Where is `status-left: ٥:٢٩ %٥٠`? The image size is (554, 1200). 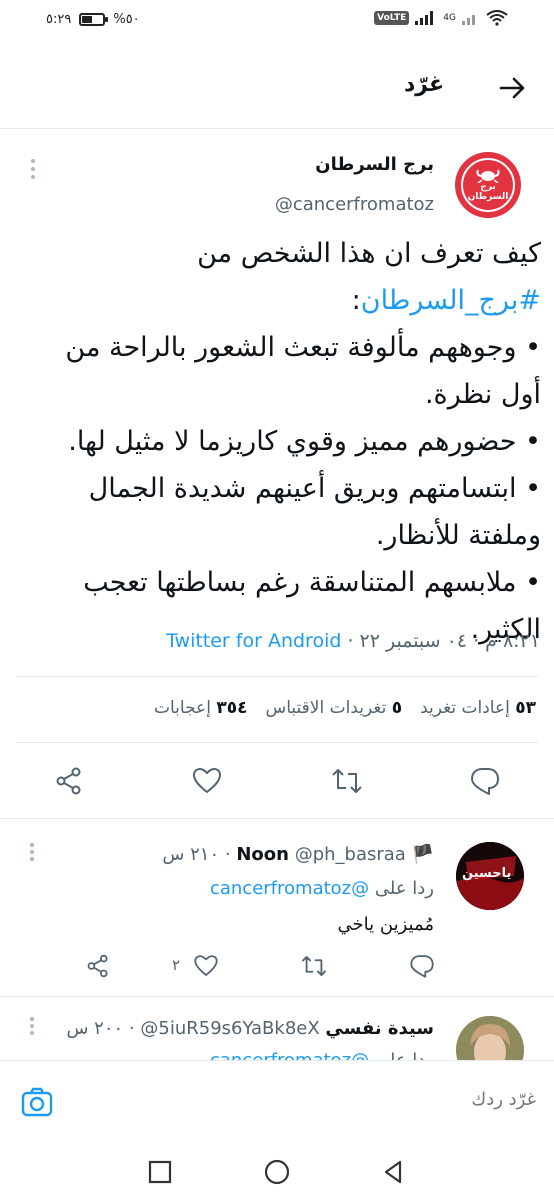
status-left: ٥:٢٩ %٥٠ is located at coordinates (93, 19).